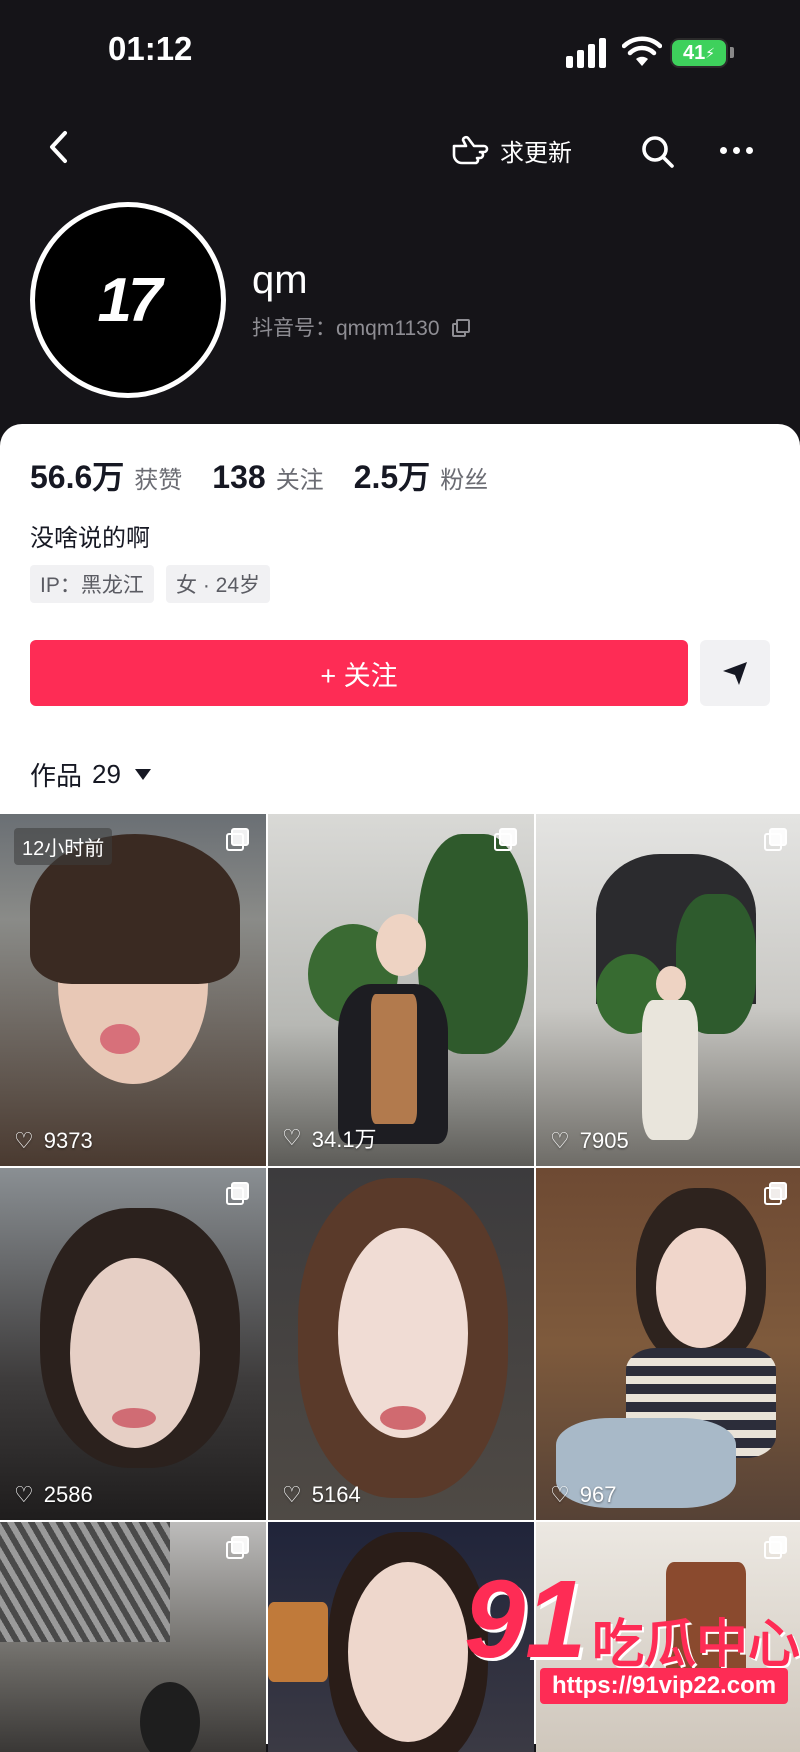  What do you see at coordinates (699, 53) in the screenshot?
I see `battery-indicator: 41 ⚡` at bounding box center [699, 53].